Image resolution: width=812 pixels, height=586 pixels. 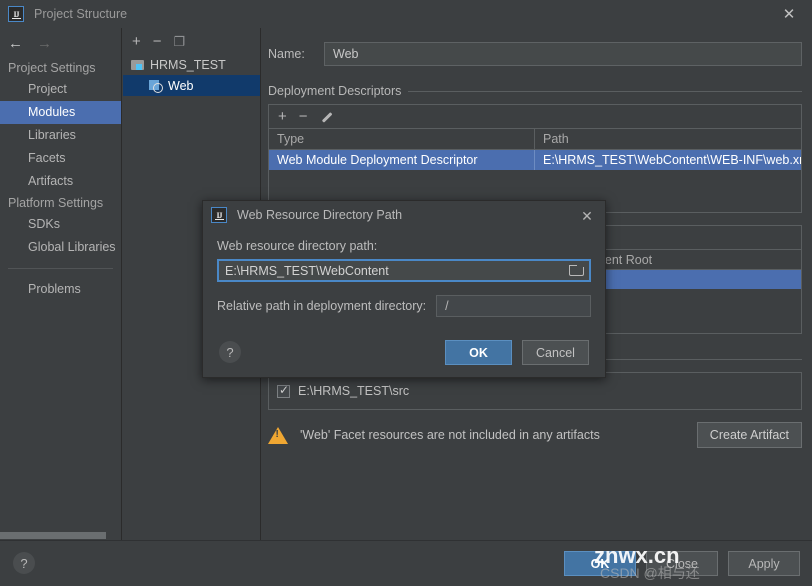 I want to click on cell-path: E:\HRMS_TEST\WebContent\WEB-INF\web.xml, so click(x=672, y=160).